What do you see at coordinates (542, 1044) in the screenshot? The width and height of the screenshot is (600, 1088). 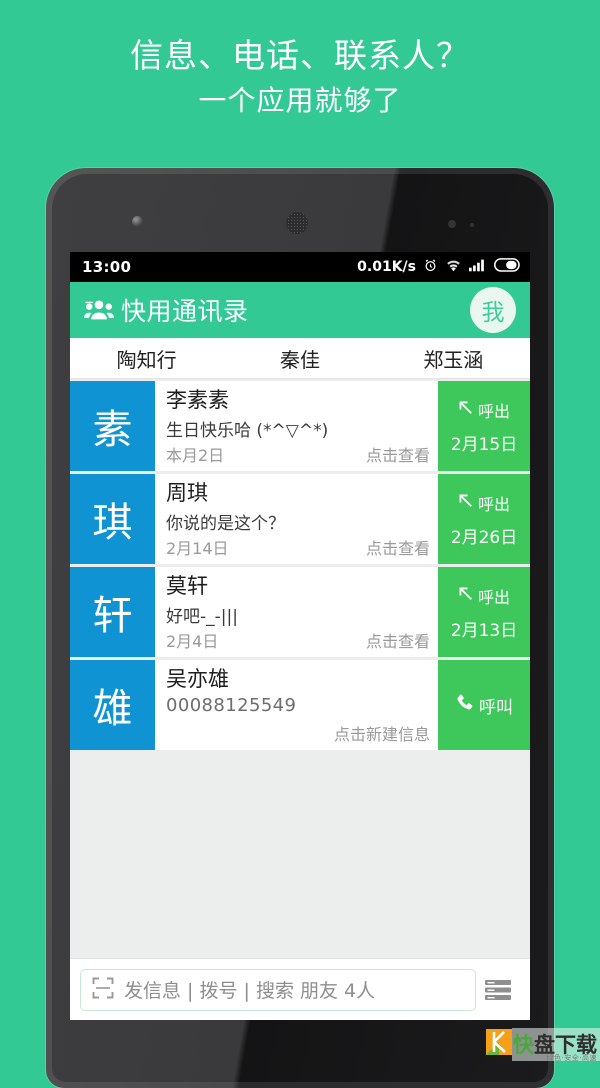 I see `site-watermark: 快 盘下载 绿色·安全·高速` at bounding box center [542, 1044].